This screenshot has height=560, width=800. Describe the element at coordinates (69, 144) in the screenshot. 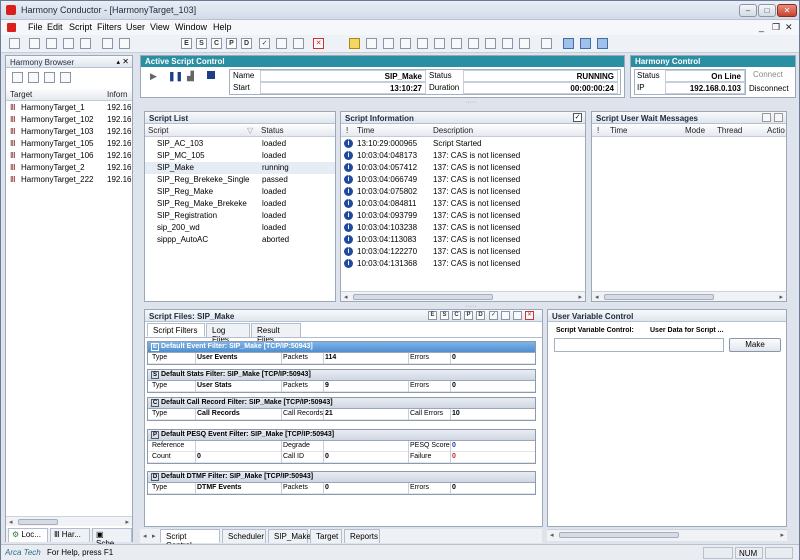

I see `browser-row: Ⅲ HarmonyTarget_105 192.16` at that location.